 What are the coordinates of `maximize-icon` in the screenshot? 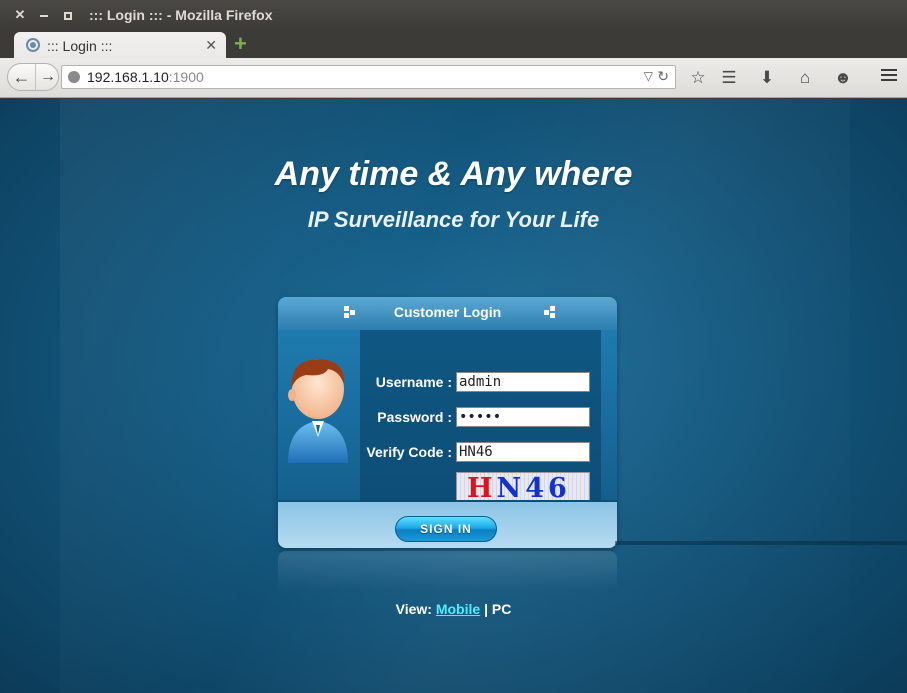 It's located at (68, 15).